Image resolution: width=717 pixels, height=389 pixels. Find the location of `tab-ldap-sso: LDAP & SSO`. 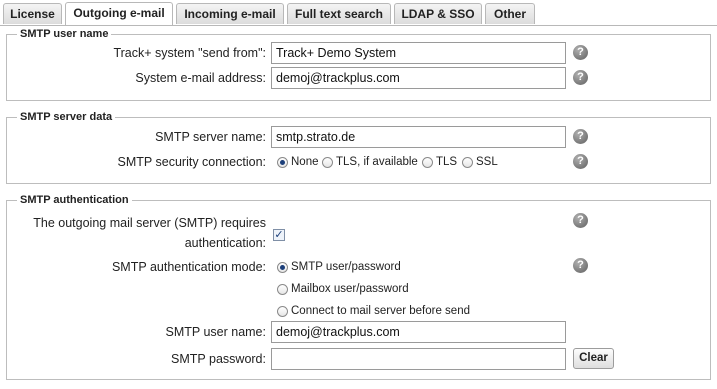

tab-ldap-sso: LDAP & SSO is located at coordinates (438, 13).